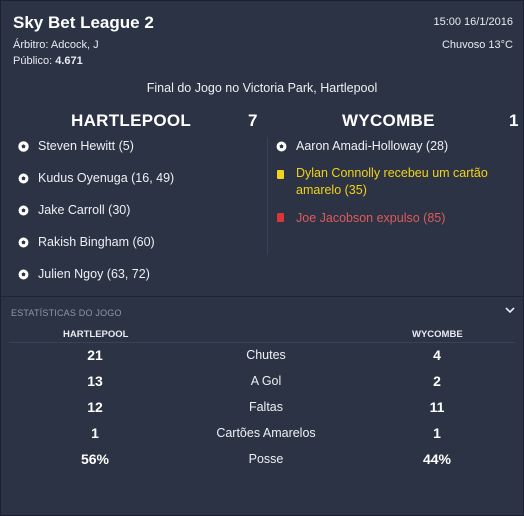  Describe the element at coordinates (477, 45) in the screenshot. I see `match-weather: Chuvoso 13°C` at that location.